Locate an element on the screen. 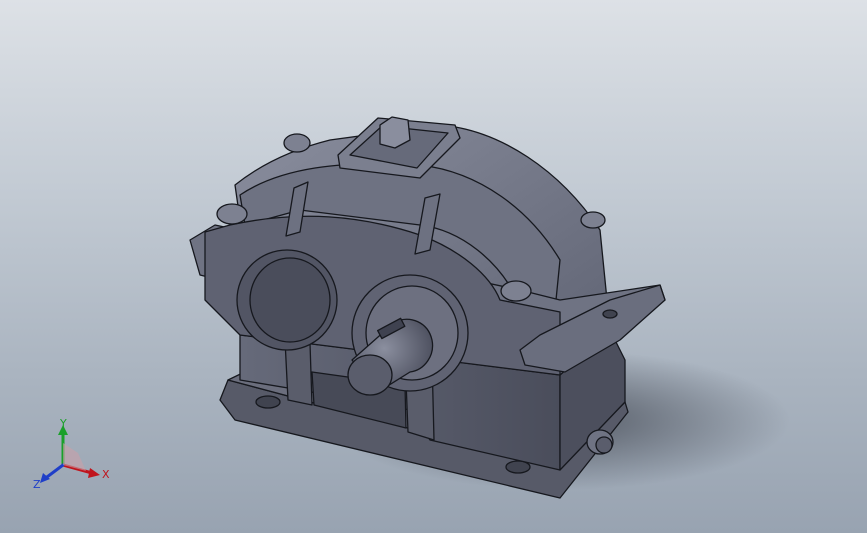 This screenshot has height=533, width=867. coordinate-triad: Y X Z is located at coordinates (75, 455).